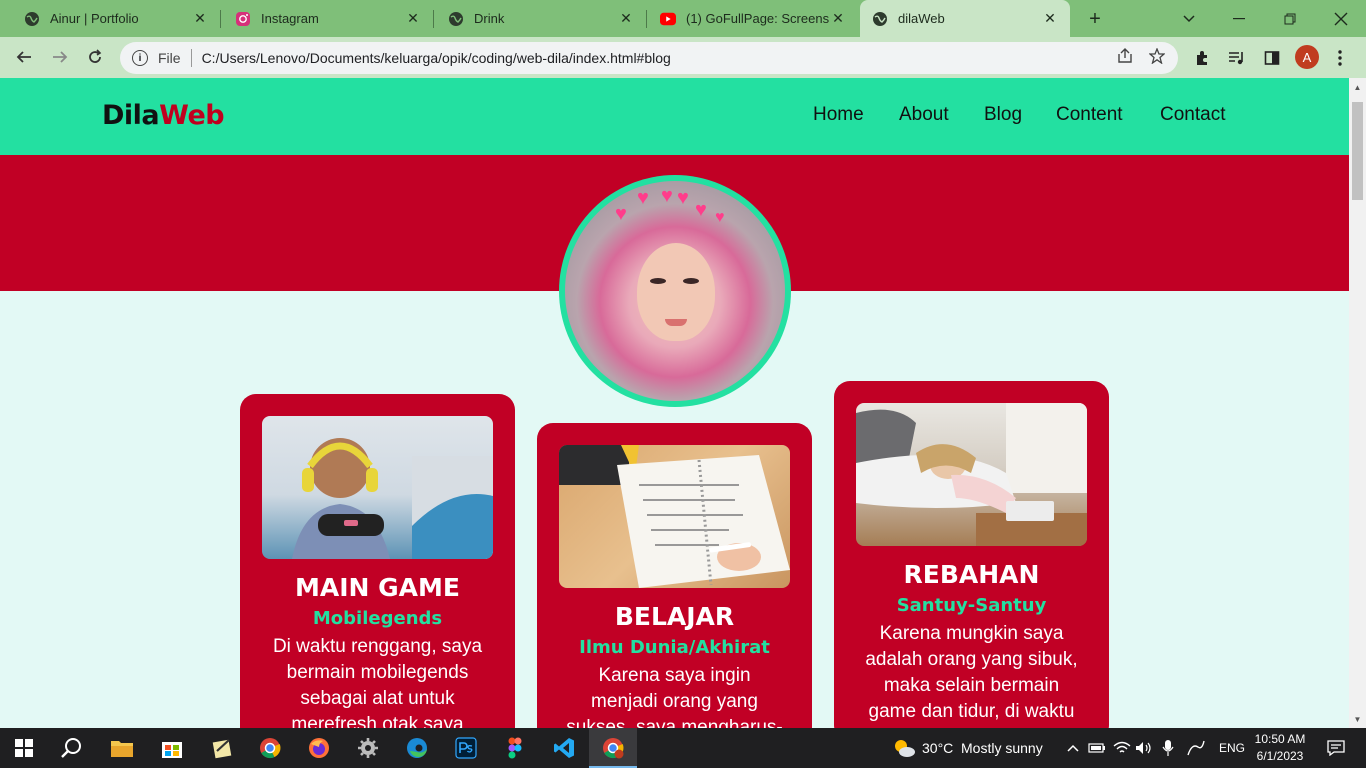 Image resolution: width=1366 pixels, height=768 pixels. What do you see at coordinates (971, 659) in the screenshot?
I see `card-description-line: adalah orang yang sibuk,` at bounding box center [971, 659].